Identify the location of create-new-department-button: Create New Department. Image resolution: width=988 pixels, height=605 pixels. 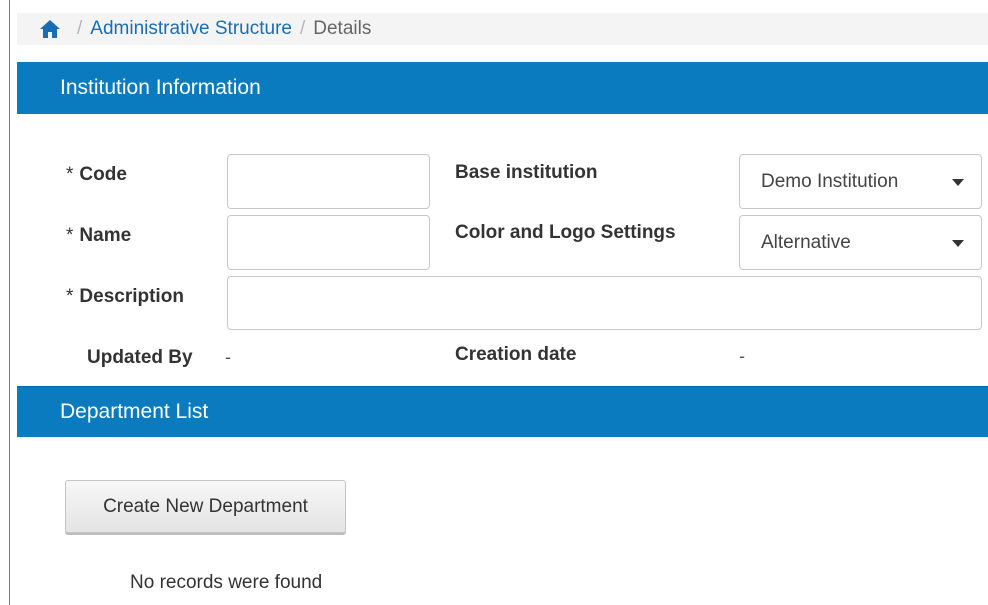
(205, 506).